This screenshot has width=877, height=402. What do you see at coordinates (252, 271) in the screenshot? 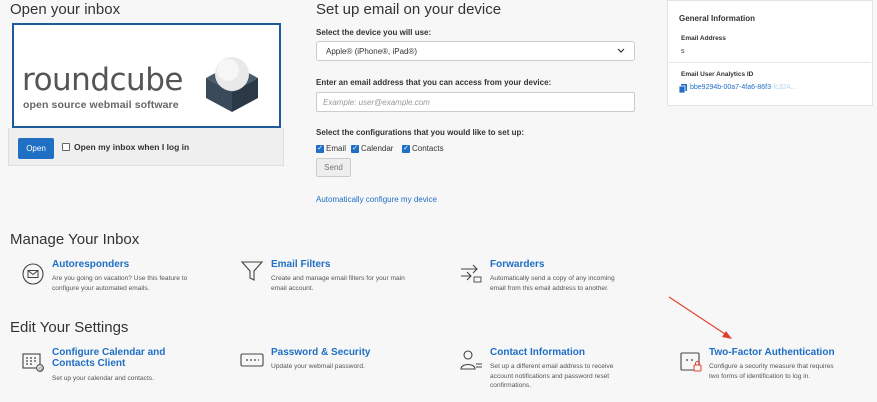
I see `filter-icon` at bounding box center [252, 271].